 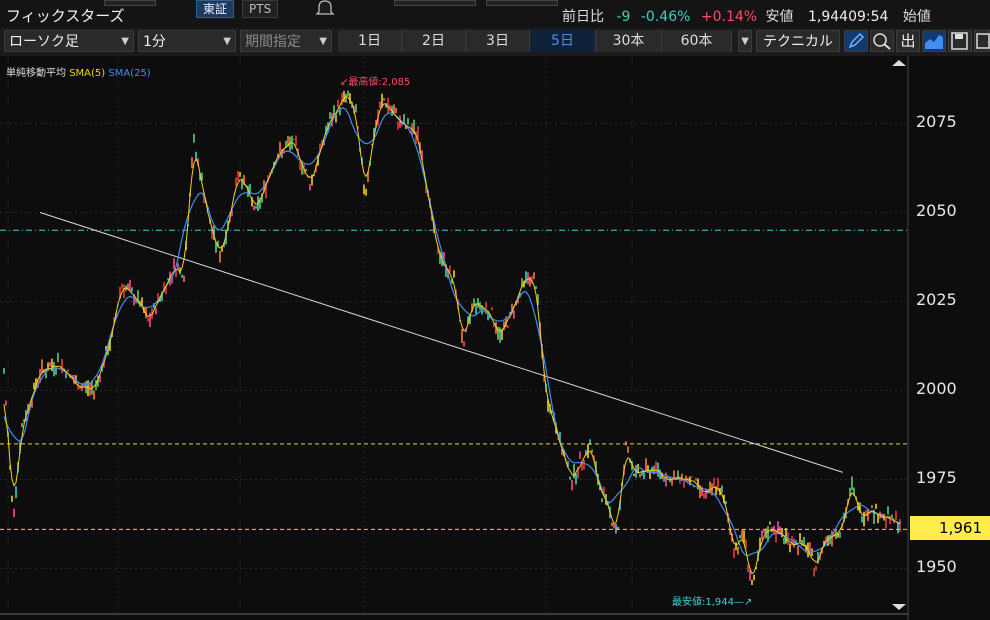 What do you see at coordinates (215, 9) in the screenshot?
I see `exchange-tab-tse: 東証` at bounding box center [215, 9].